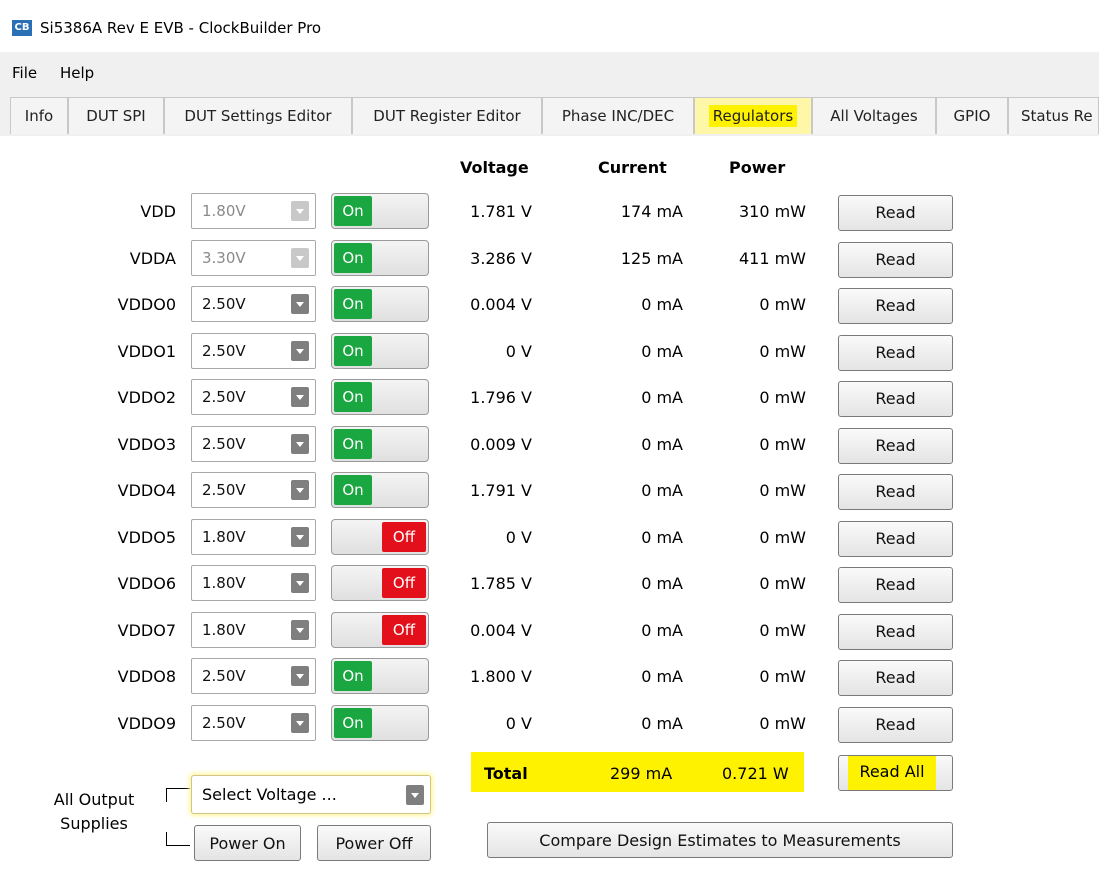 This screenshot has width=1099, height=888. I want to click on measured-power: 310 mW, so click(772, 211).